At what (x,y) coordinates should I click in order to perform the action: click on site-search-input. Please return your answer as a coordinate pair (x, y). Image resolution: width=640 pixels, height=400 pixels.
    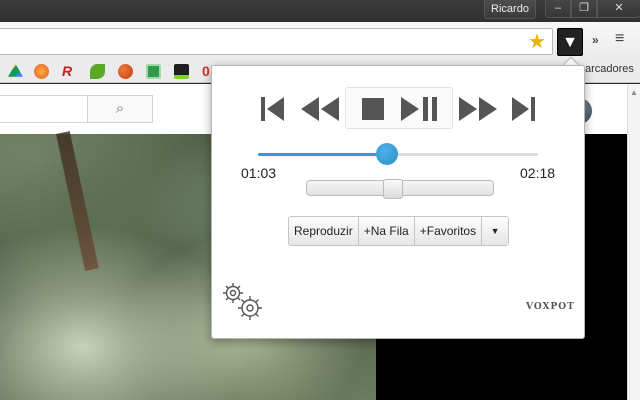
    Looking at the image, I should click on (44, 109).